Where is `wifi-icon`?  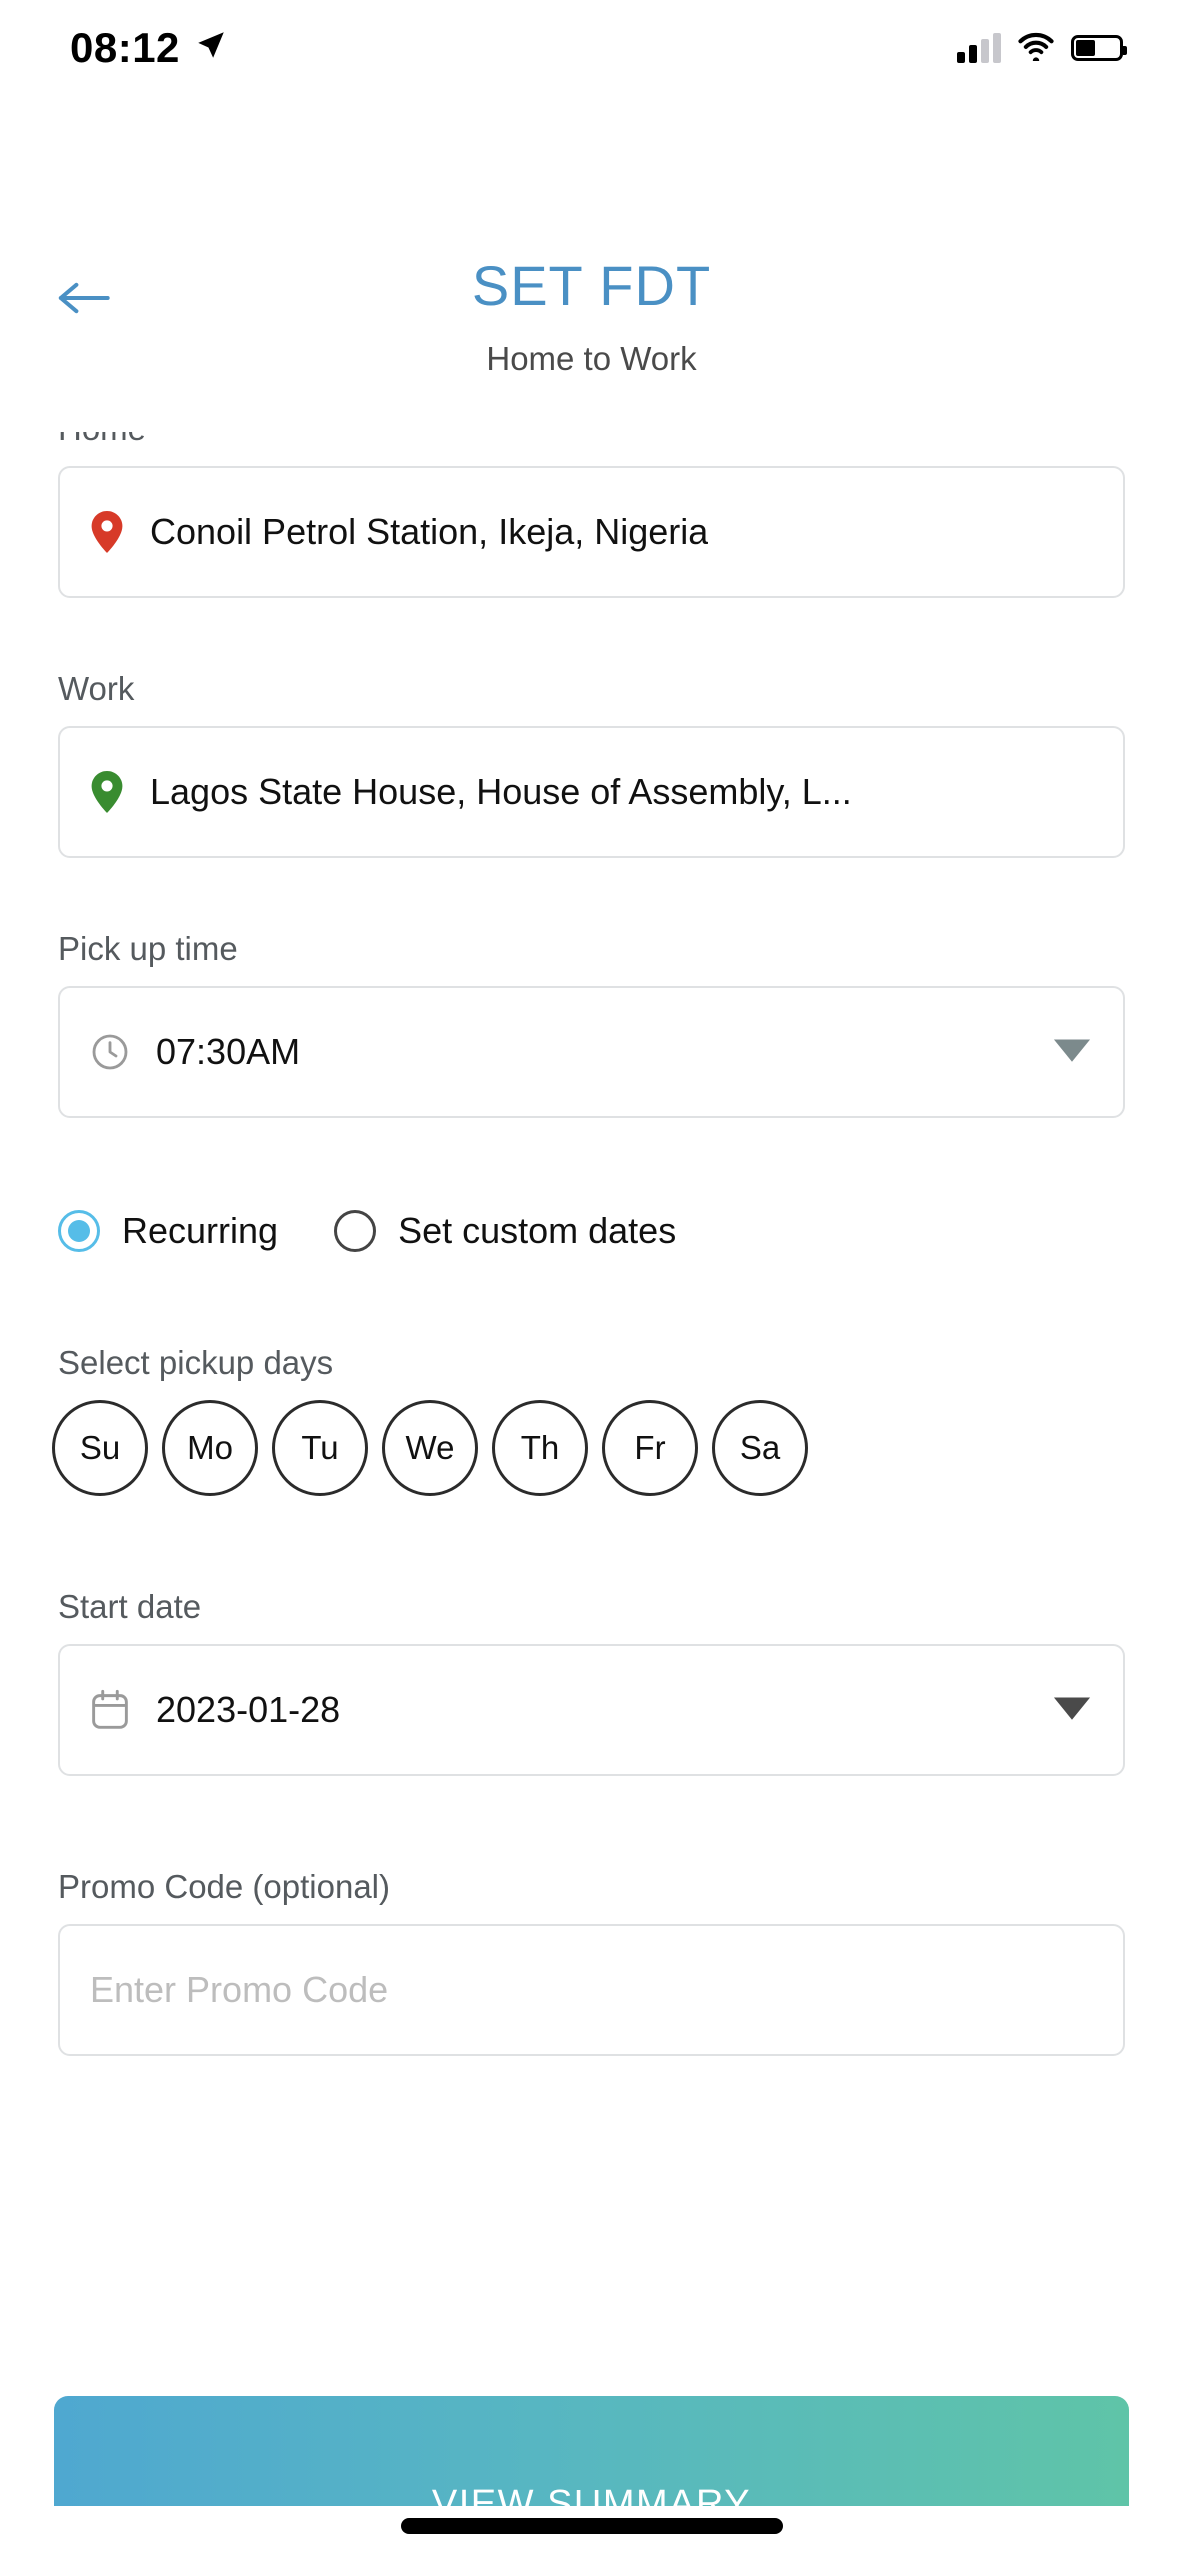
wifi-icon is located at coordinates (1036, 48).